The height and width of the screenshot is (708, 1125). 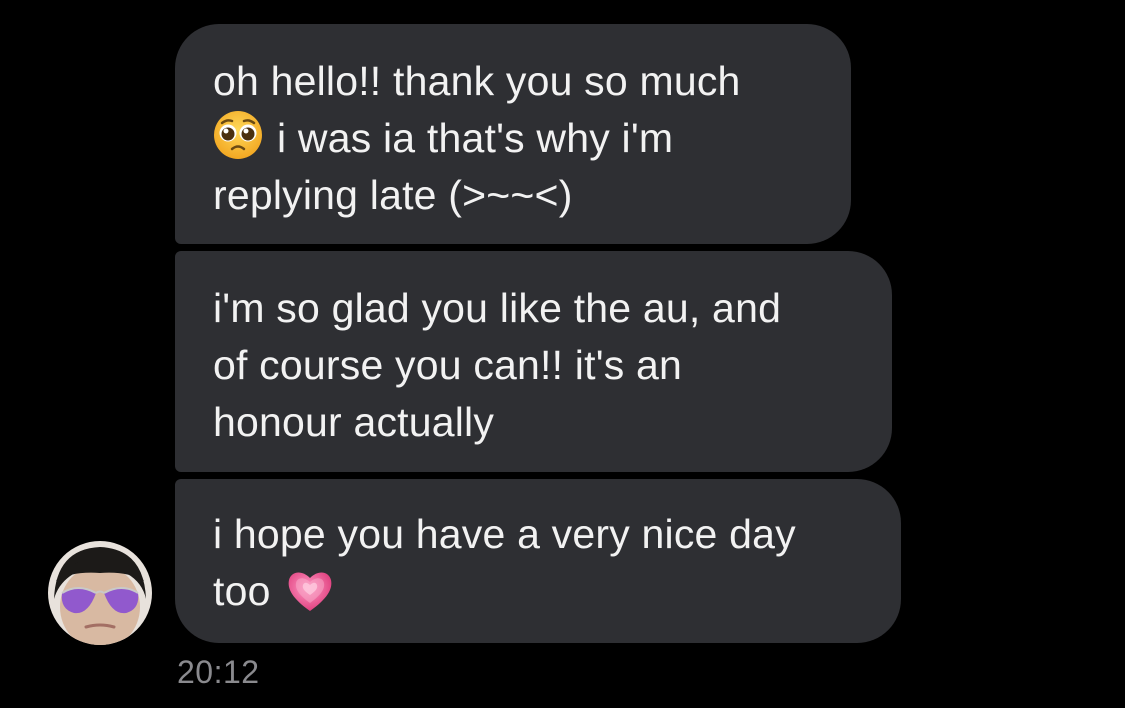 What do you see at coordinates (475, 138) in the screenshot?
I see `message-line-text: i was ia that's why i'm` at bounding box center [475, 138].